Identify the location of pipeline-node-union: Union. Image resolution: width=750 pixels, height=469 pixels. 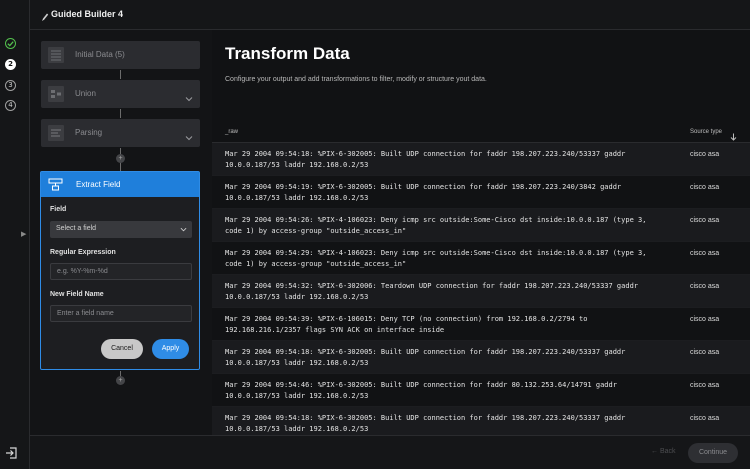
(120, 94).